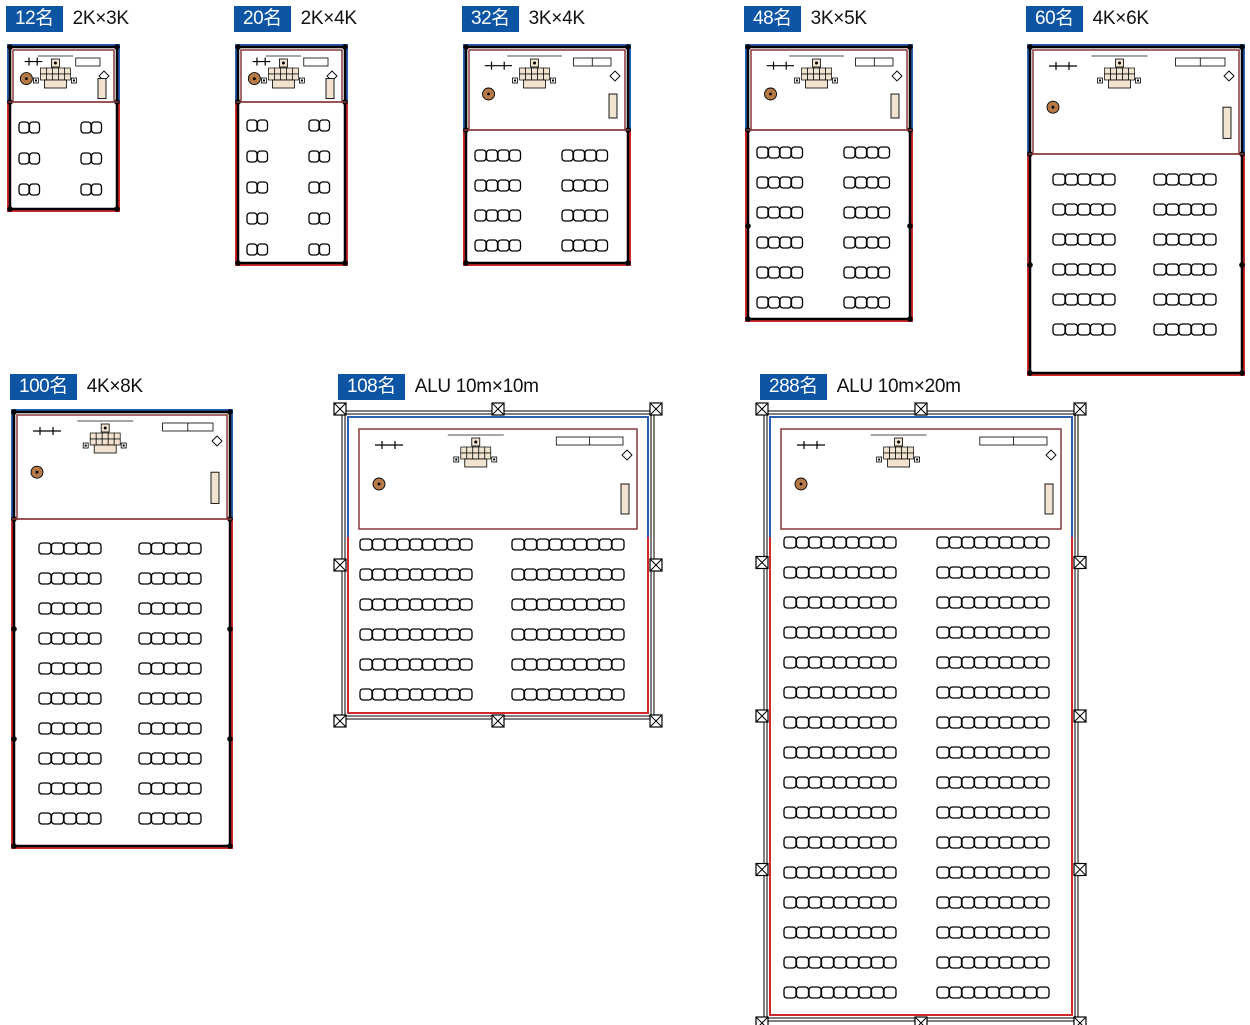 Image resolution: width=1250 pixels, height=1025 pixels. Describe the element at coordinates (498, 565) in the screenshot. I see `alu-frame-inner` at that location.